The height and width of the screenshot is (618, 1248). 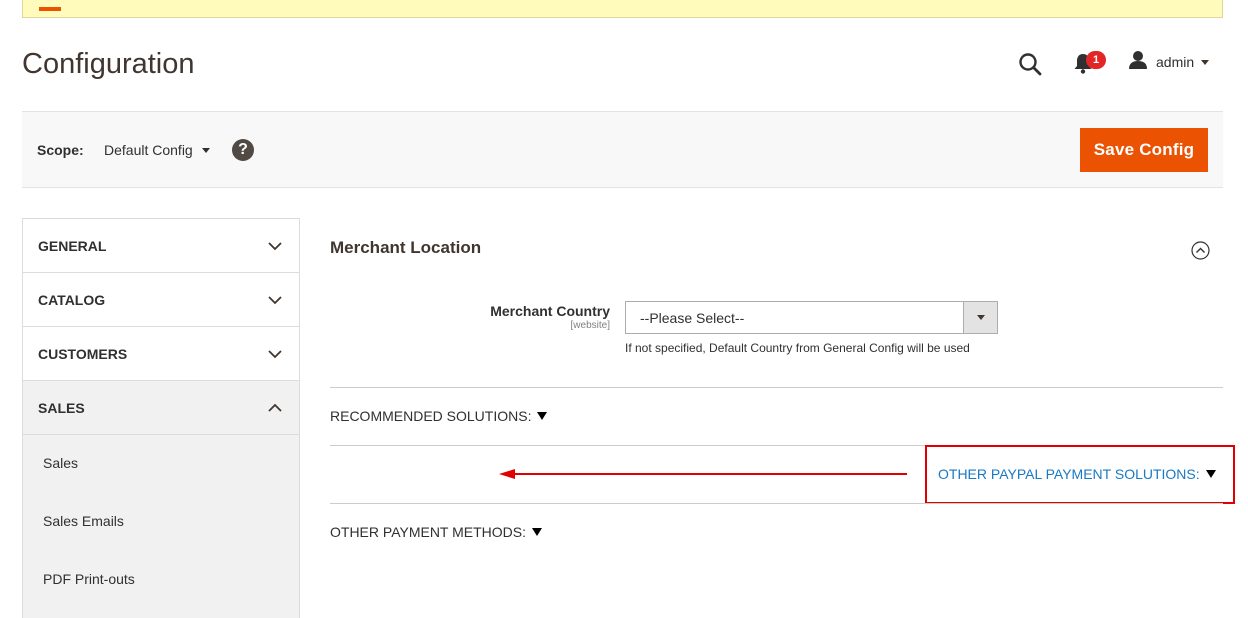 I want to click on user-name: admin, so click(x=1175, y=62).